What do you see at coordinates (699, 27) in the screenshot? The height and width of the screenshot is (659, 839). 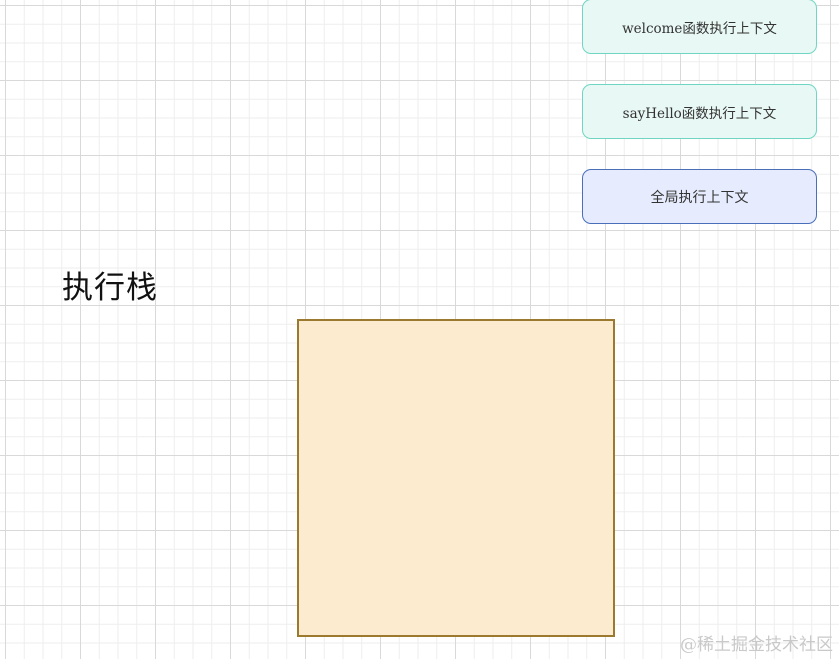 I see `welcome-context-card: welcome函数执行上下文` at bounding box center [699, 27].